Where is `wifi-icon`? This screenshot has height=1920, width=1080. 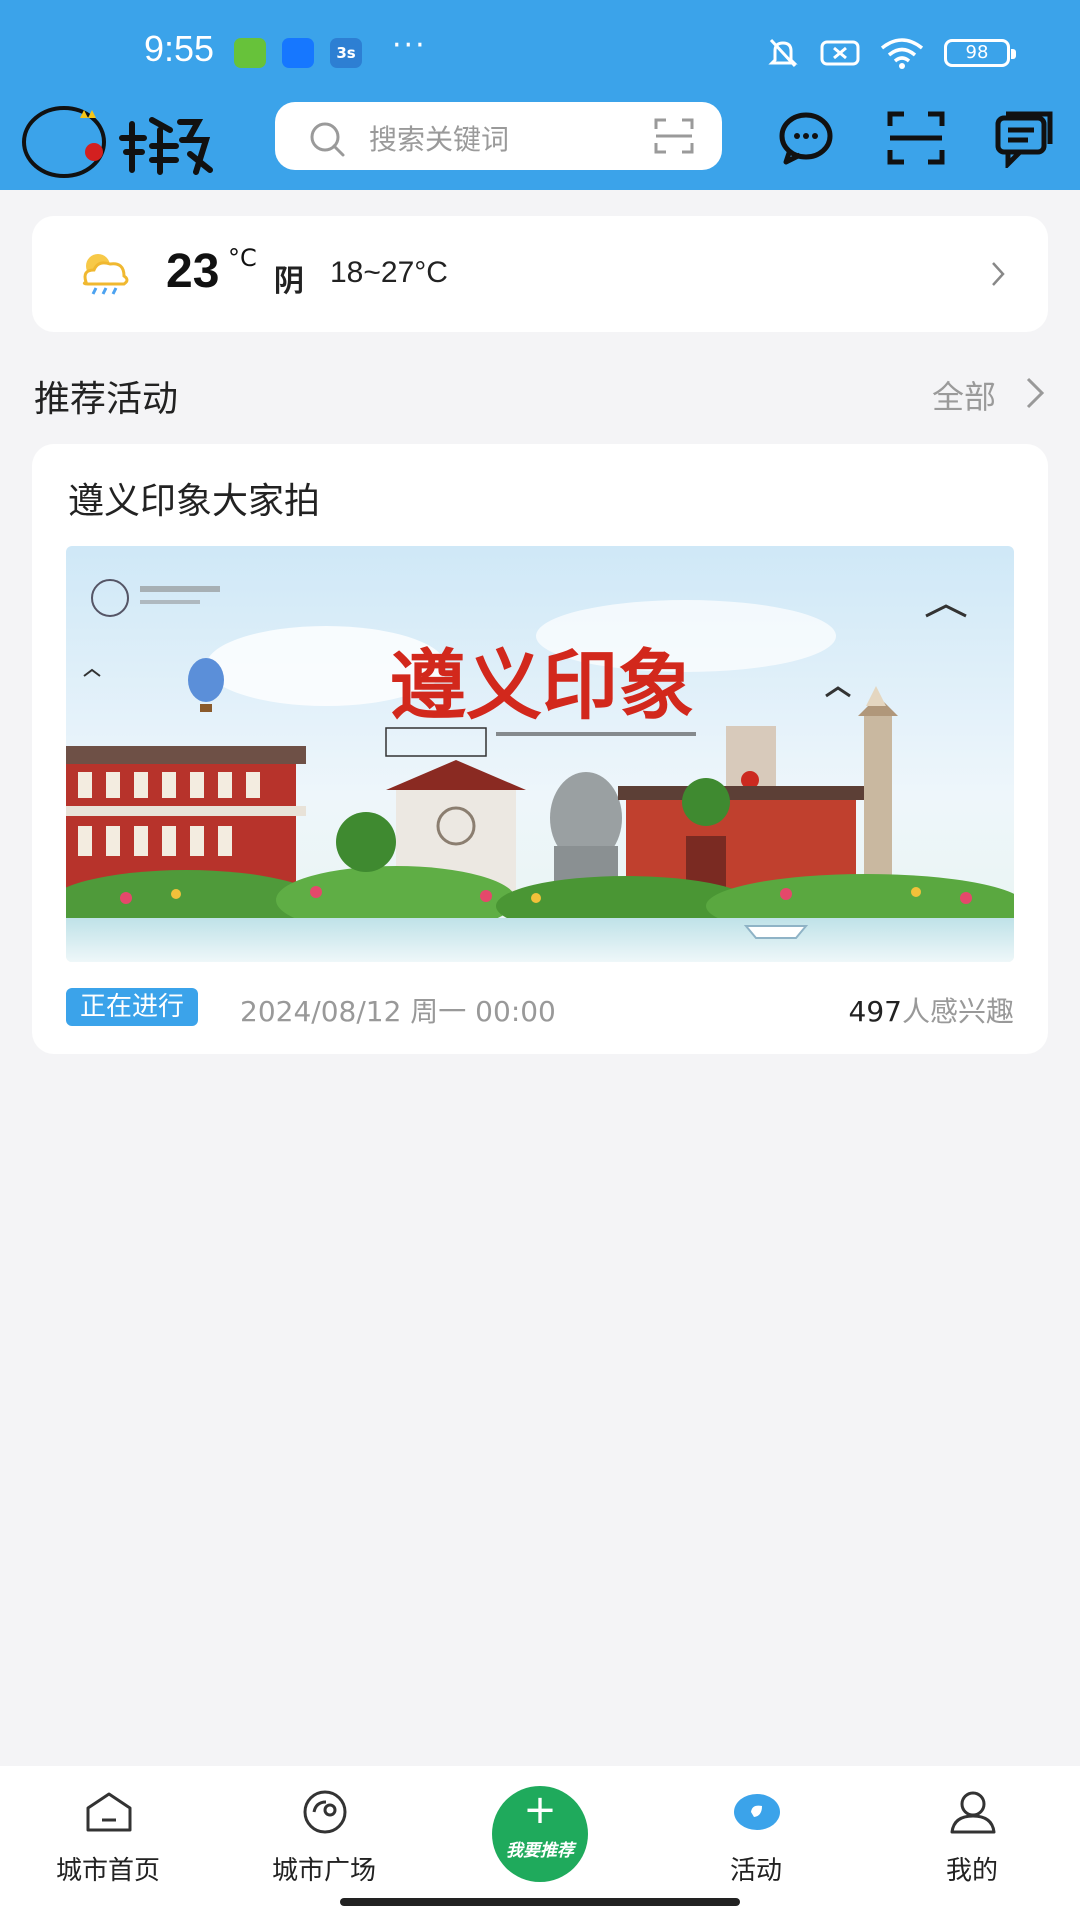
wifi-icon is located at coordinates (902, 53).